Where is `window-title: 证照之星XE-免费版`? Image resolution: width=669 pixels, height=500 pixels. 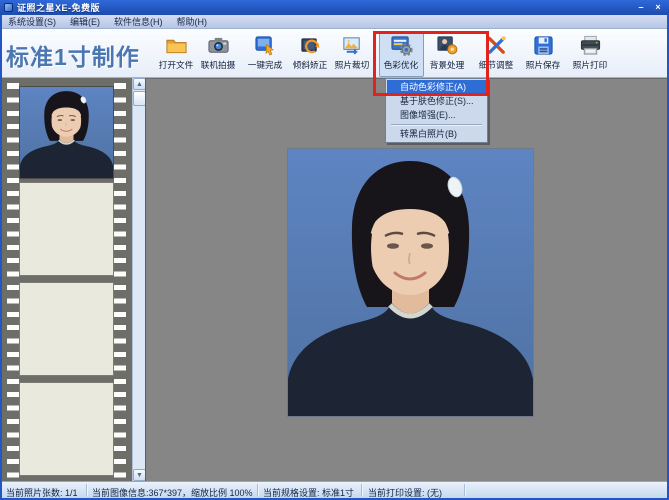 window-title: 证照之星XE-免费版 is located at coordinates (59, 8).